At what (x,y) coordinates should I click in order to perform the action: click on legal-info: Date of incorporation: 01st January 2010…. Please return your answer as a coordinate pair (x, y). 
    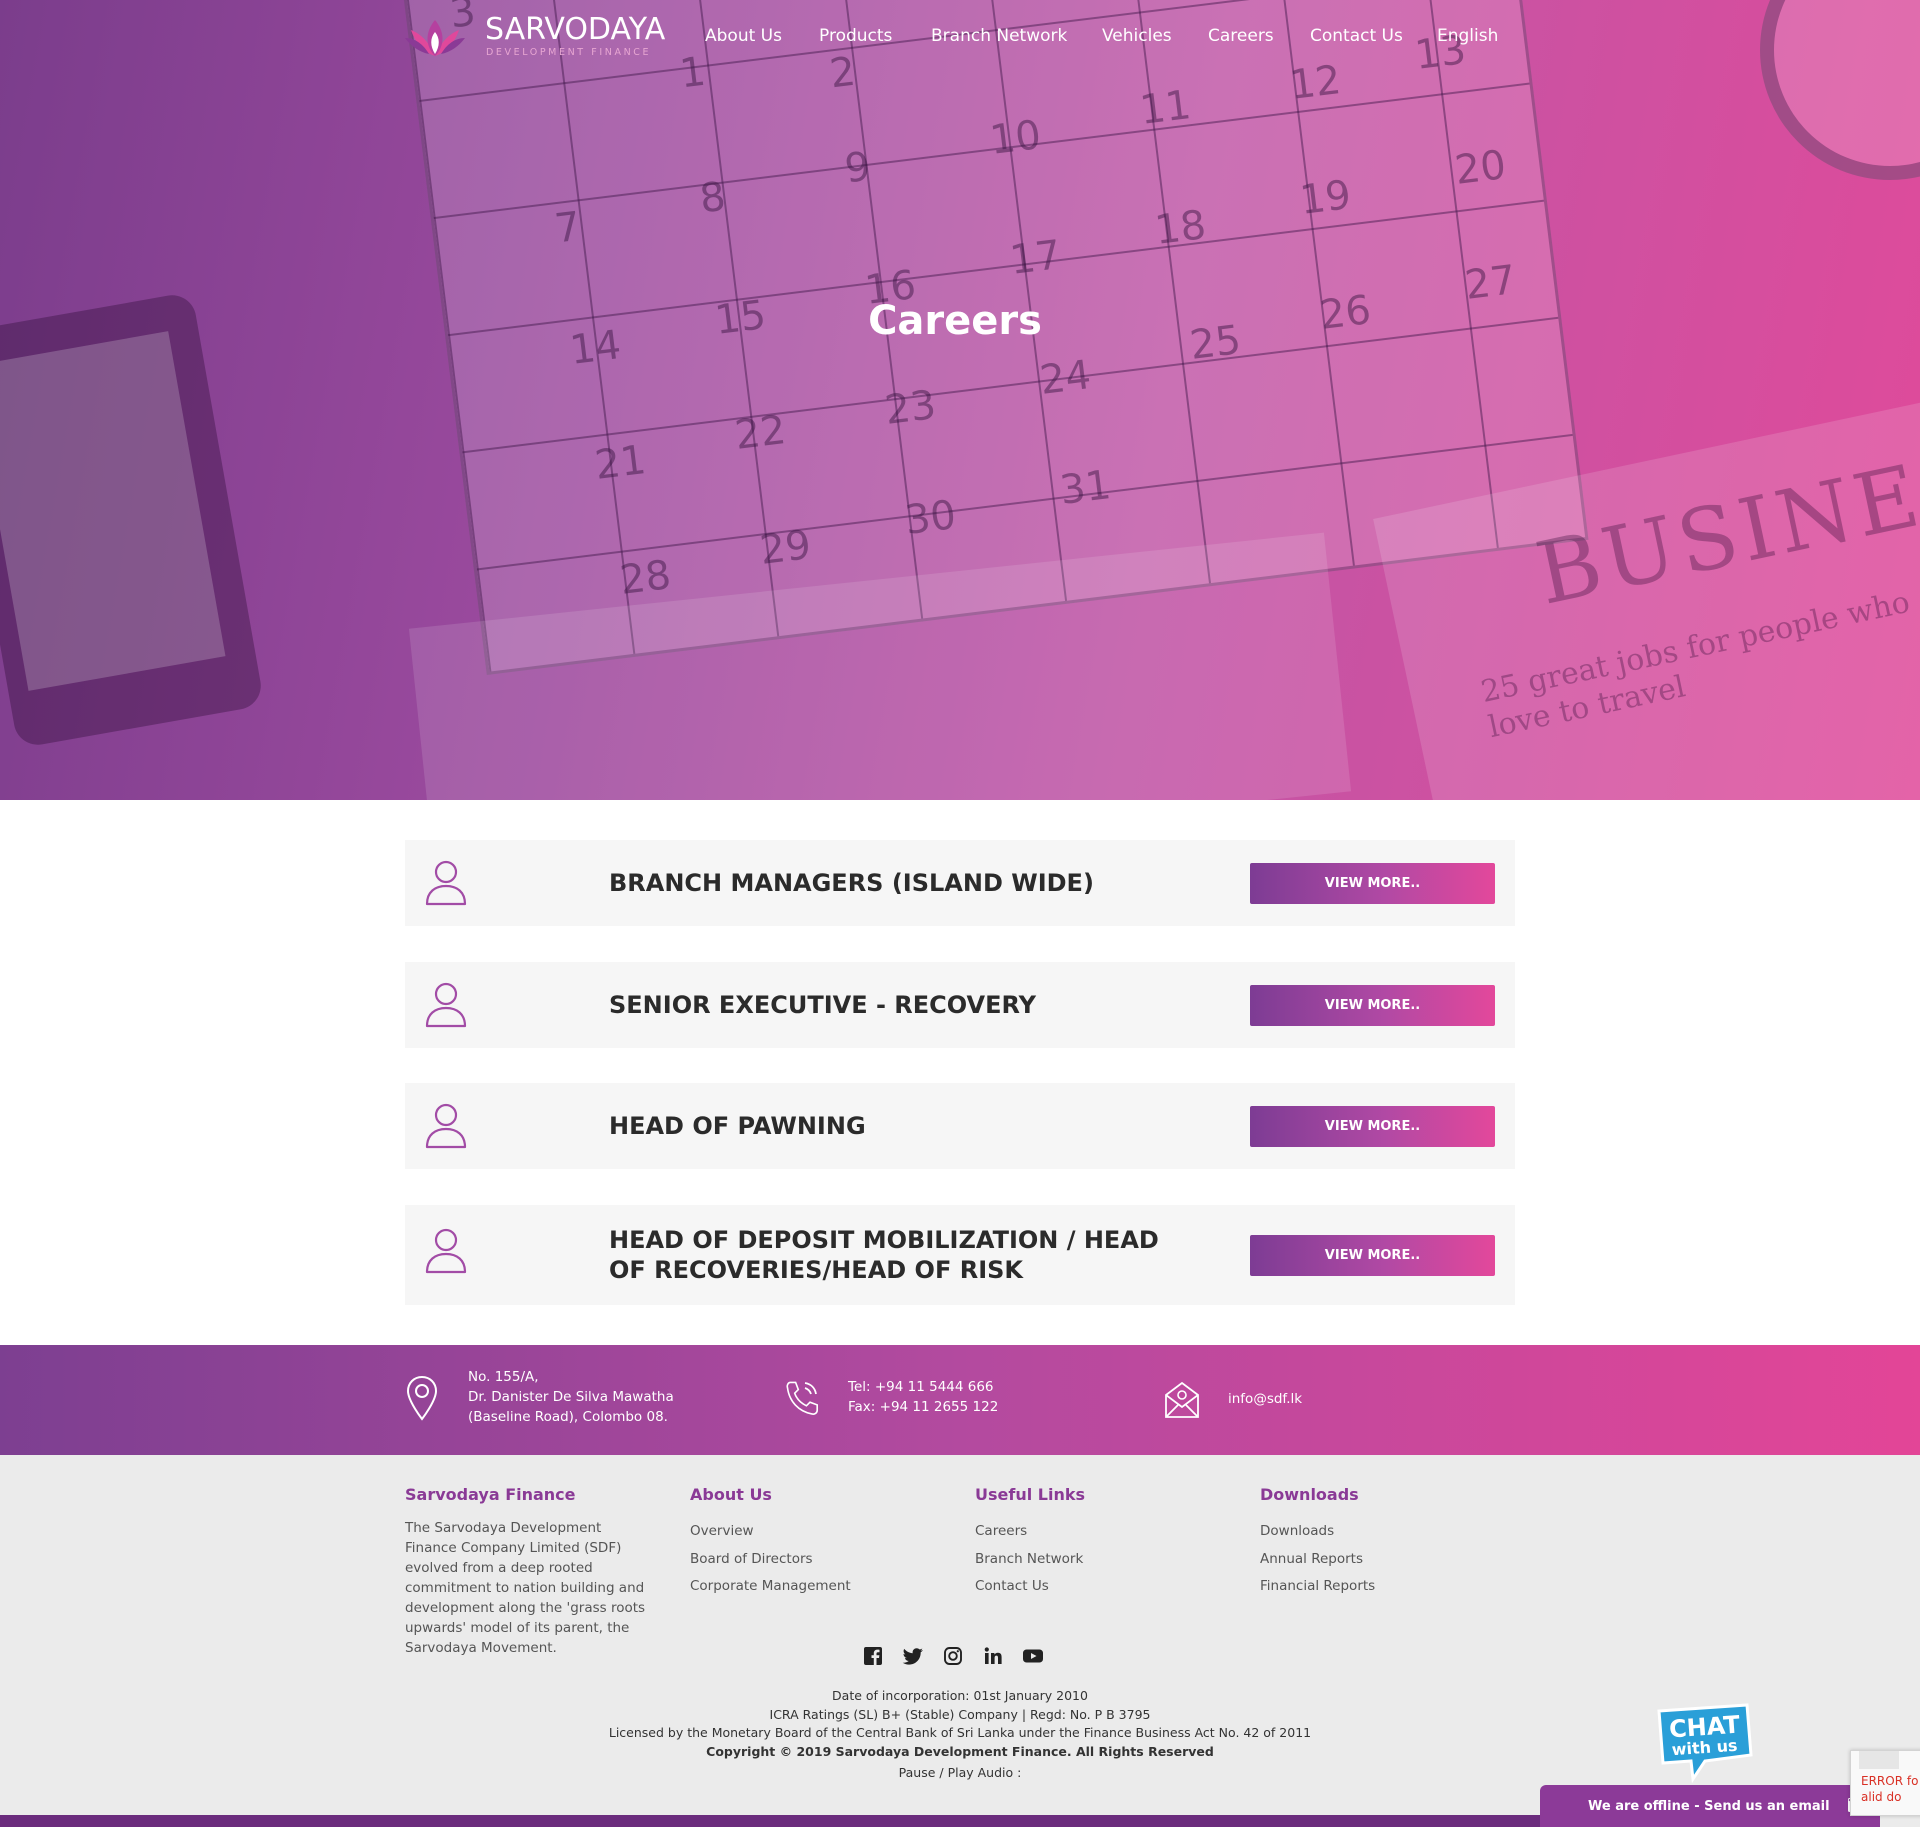
    Looking at the image, I should click on (960, 1735).